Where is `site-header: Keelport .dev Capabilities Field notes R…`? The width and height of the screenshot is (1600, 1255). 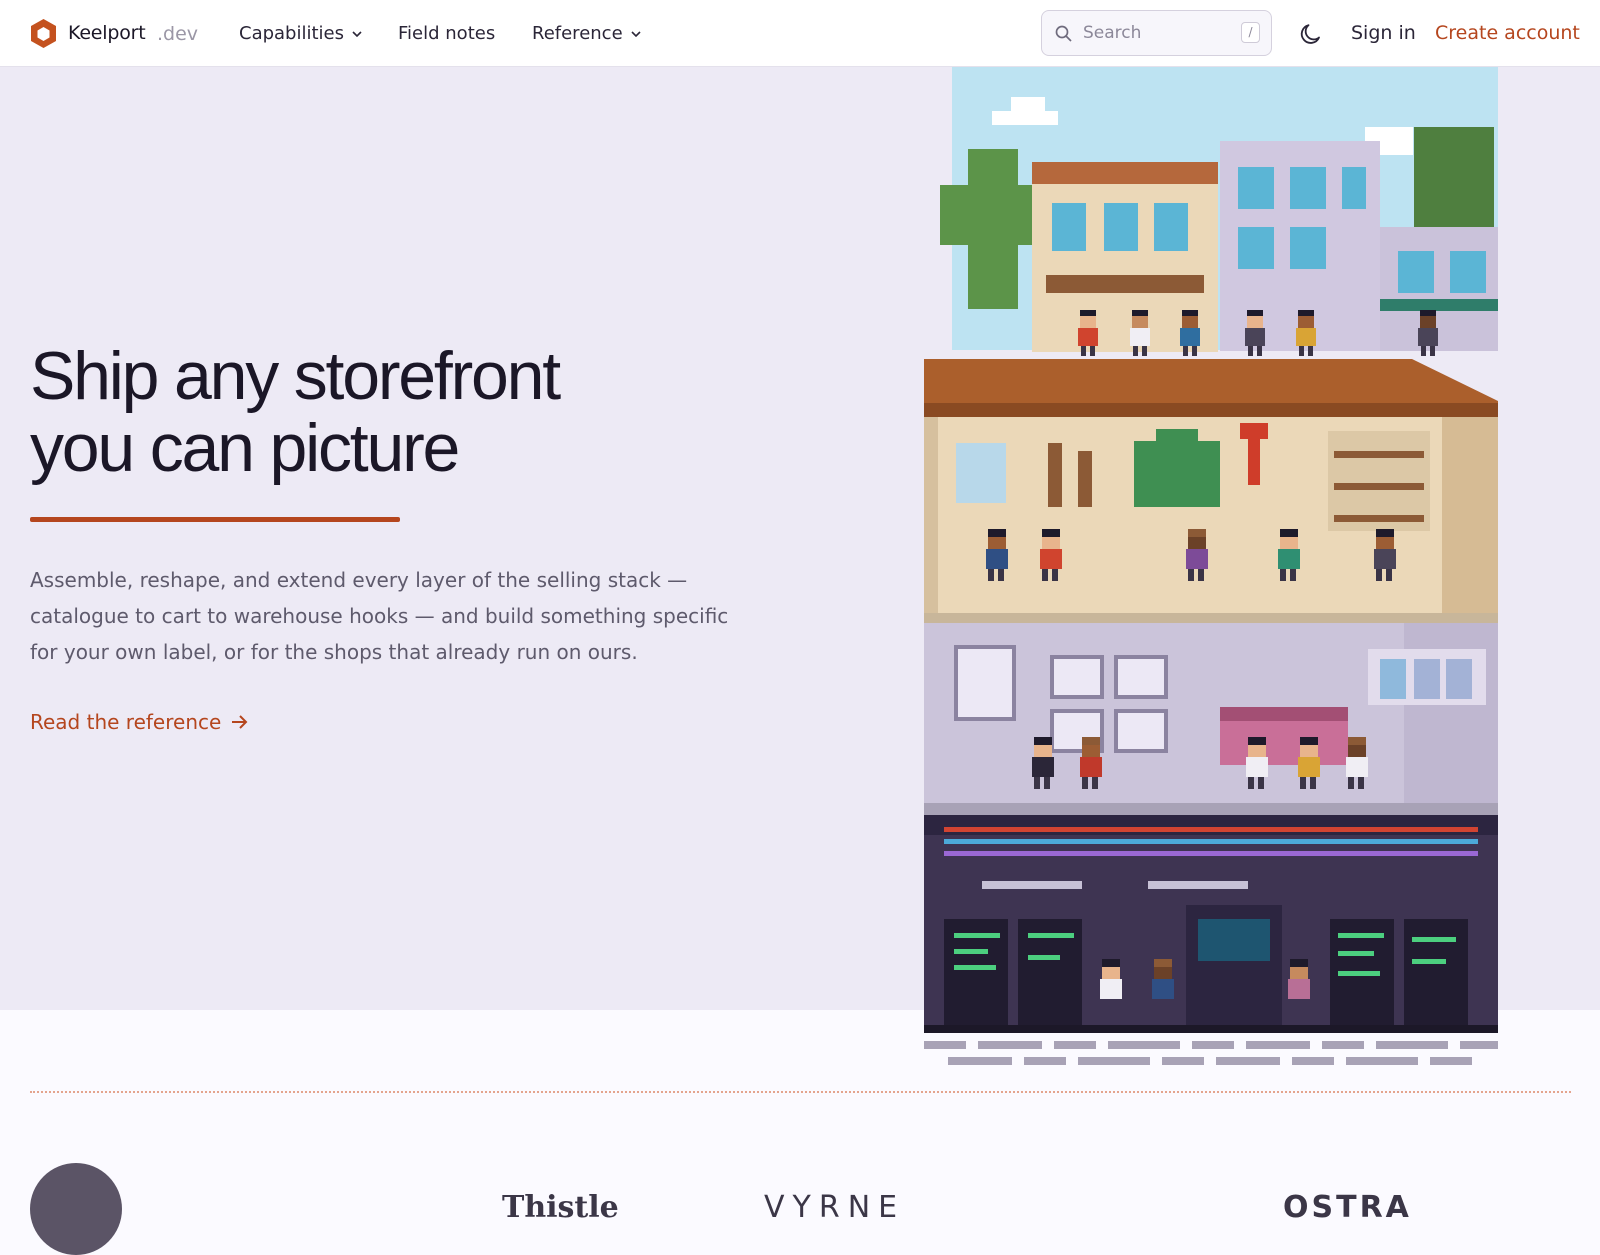
site-header: Keelport .dev Capabilities Field notes R… is located at coordinates (800, 33).